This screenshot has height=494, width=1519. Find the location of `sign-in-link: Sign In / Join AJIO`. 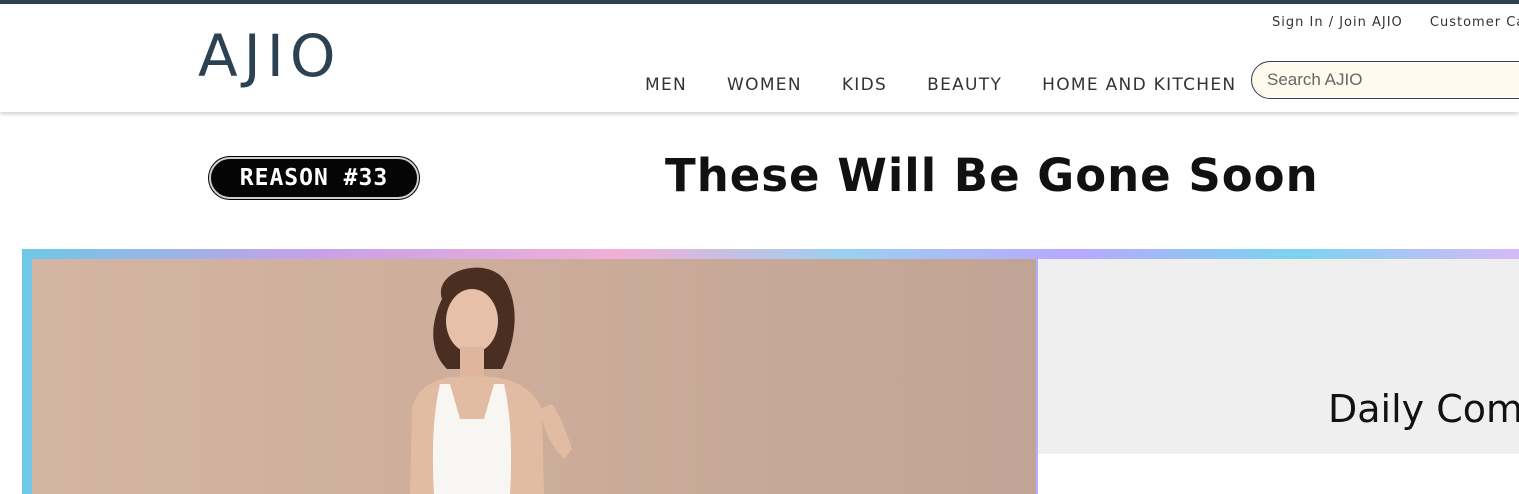

sign-in-link: Sign In / Join AJIO is located at coordinates (1337, 22).